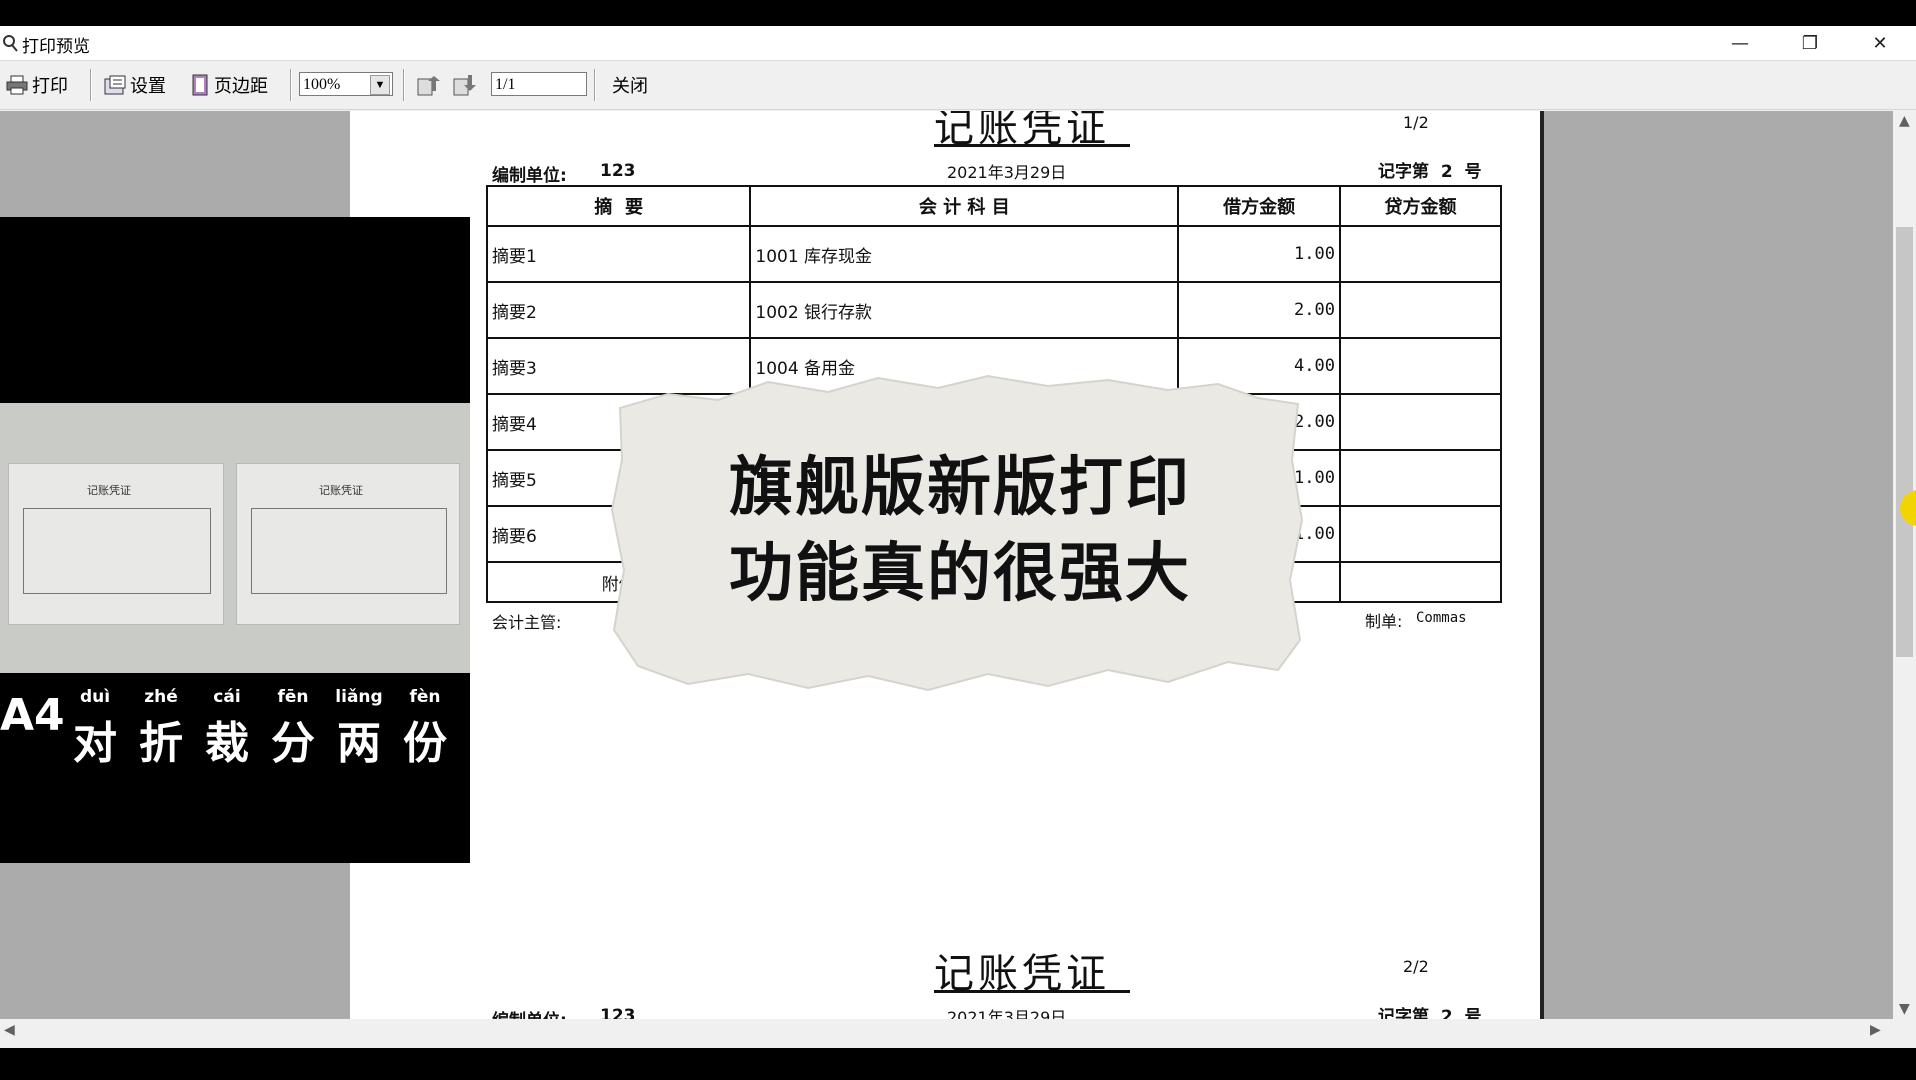 Image resolution: width=1916 pixels, height=1080 pixels. Describe the element at coordinates (95, 697) in the screenshot. I see `caption-pinyin: duì` at that location.